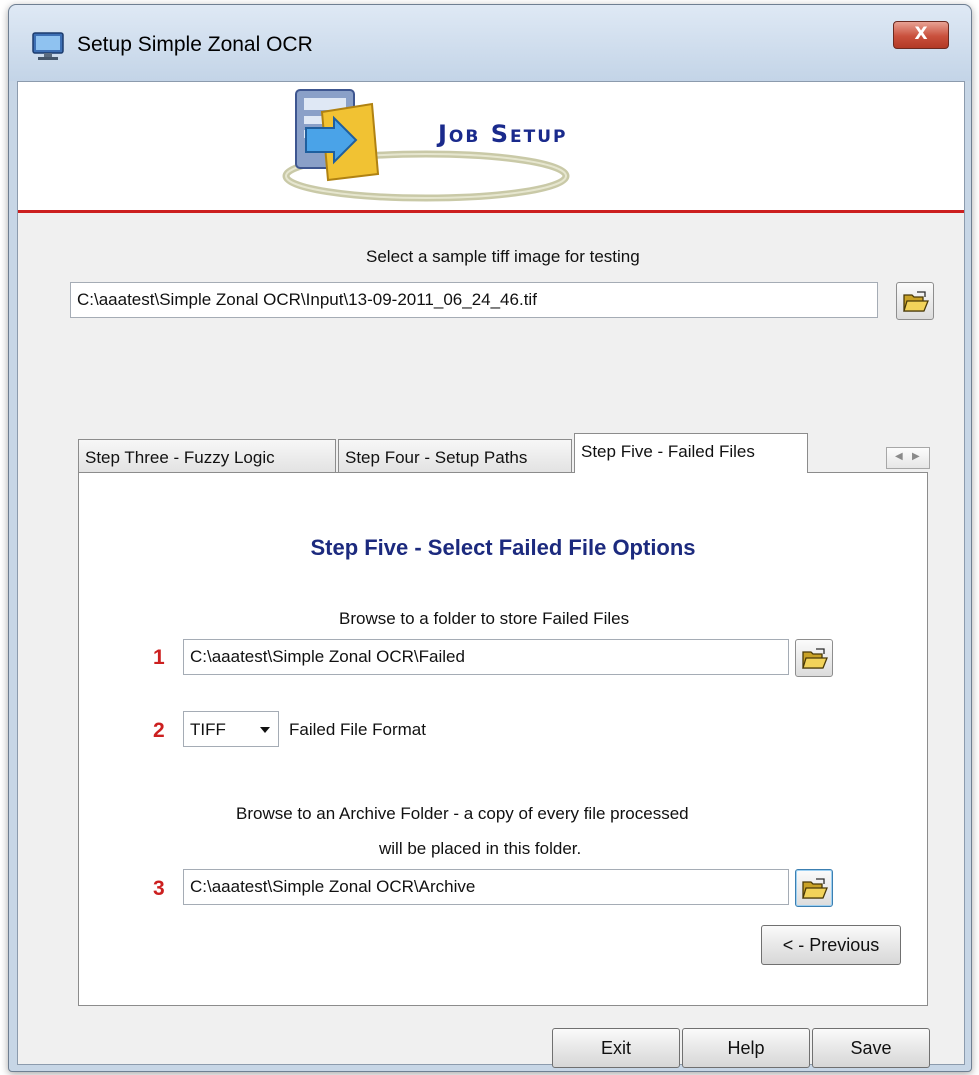  I want to click on header-banner: Job Setup, so click(491, 146).